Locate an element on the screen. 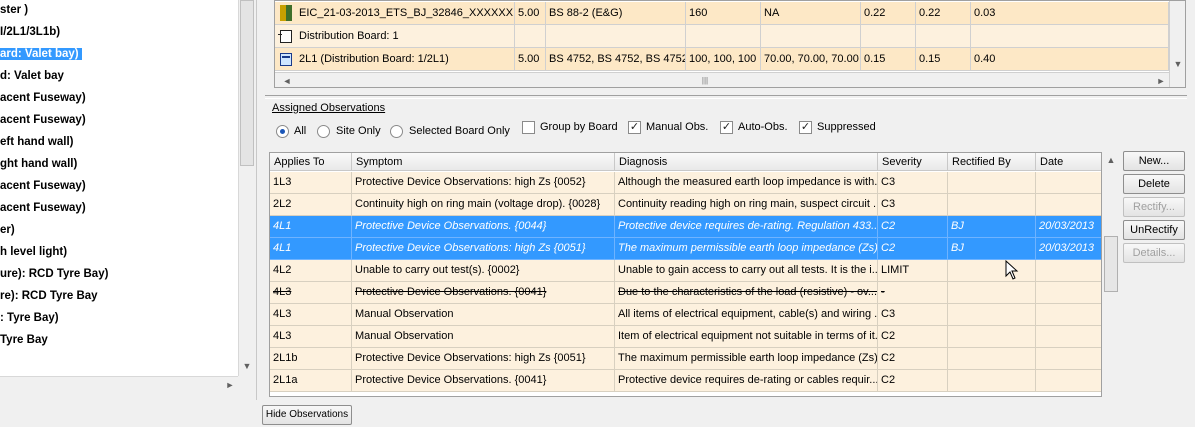 The width and height of the screenshot is (1195, 427). manual-obs-label: Manual Obs. is located at coordinates (677, 127).